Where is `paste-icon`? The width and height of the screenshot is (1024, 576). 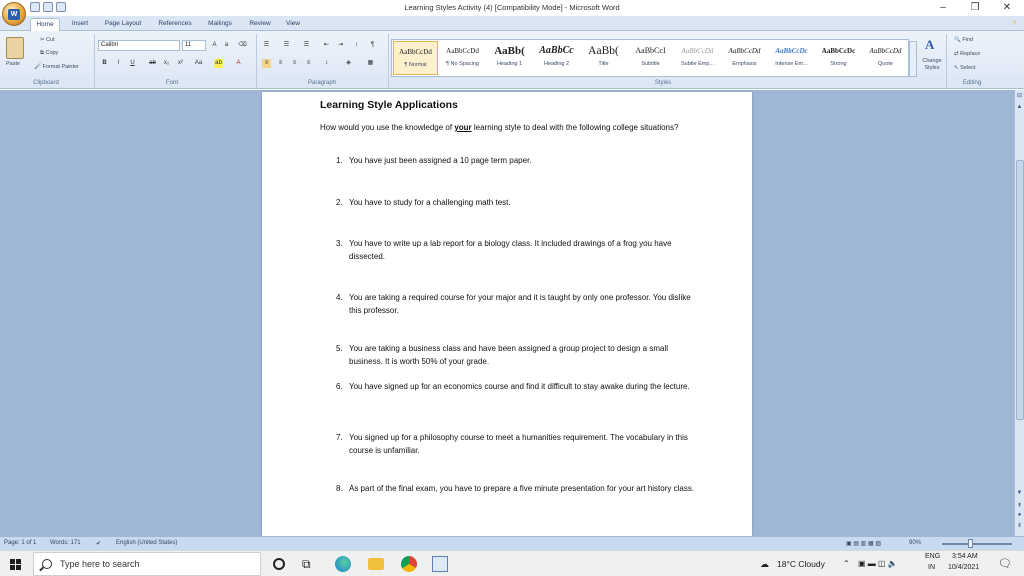
paste-icon is located at coordinates (15, 48).